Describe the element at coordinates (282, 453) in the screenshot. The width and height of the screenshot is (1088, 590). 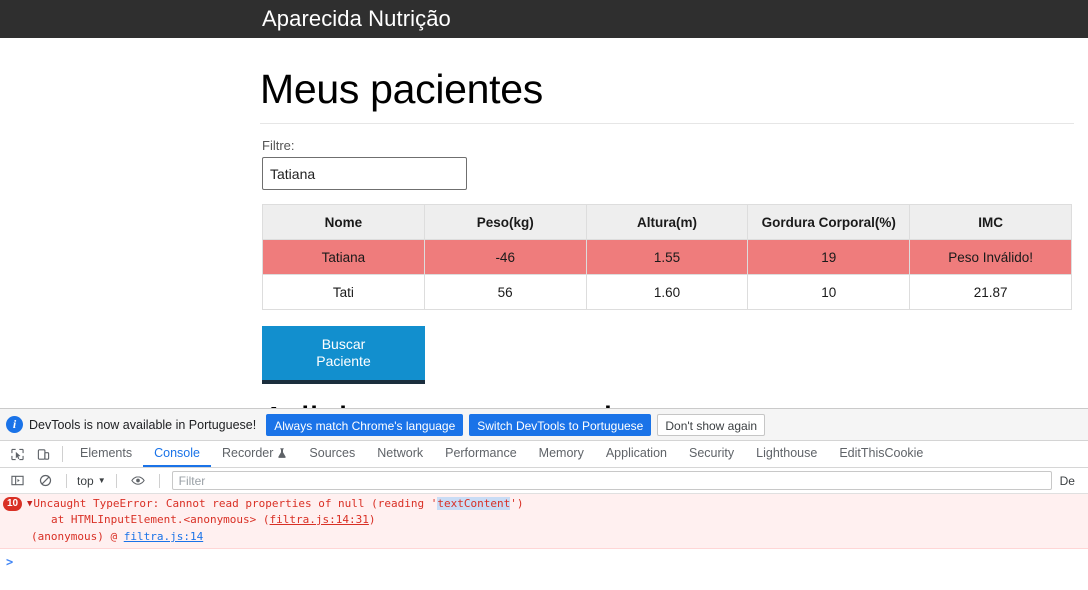
I see `flask-icon` at that location.